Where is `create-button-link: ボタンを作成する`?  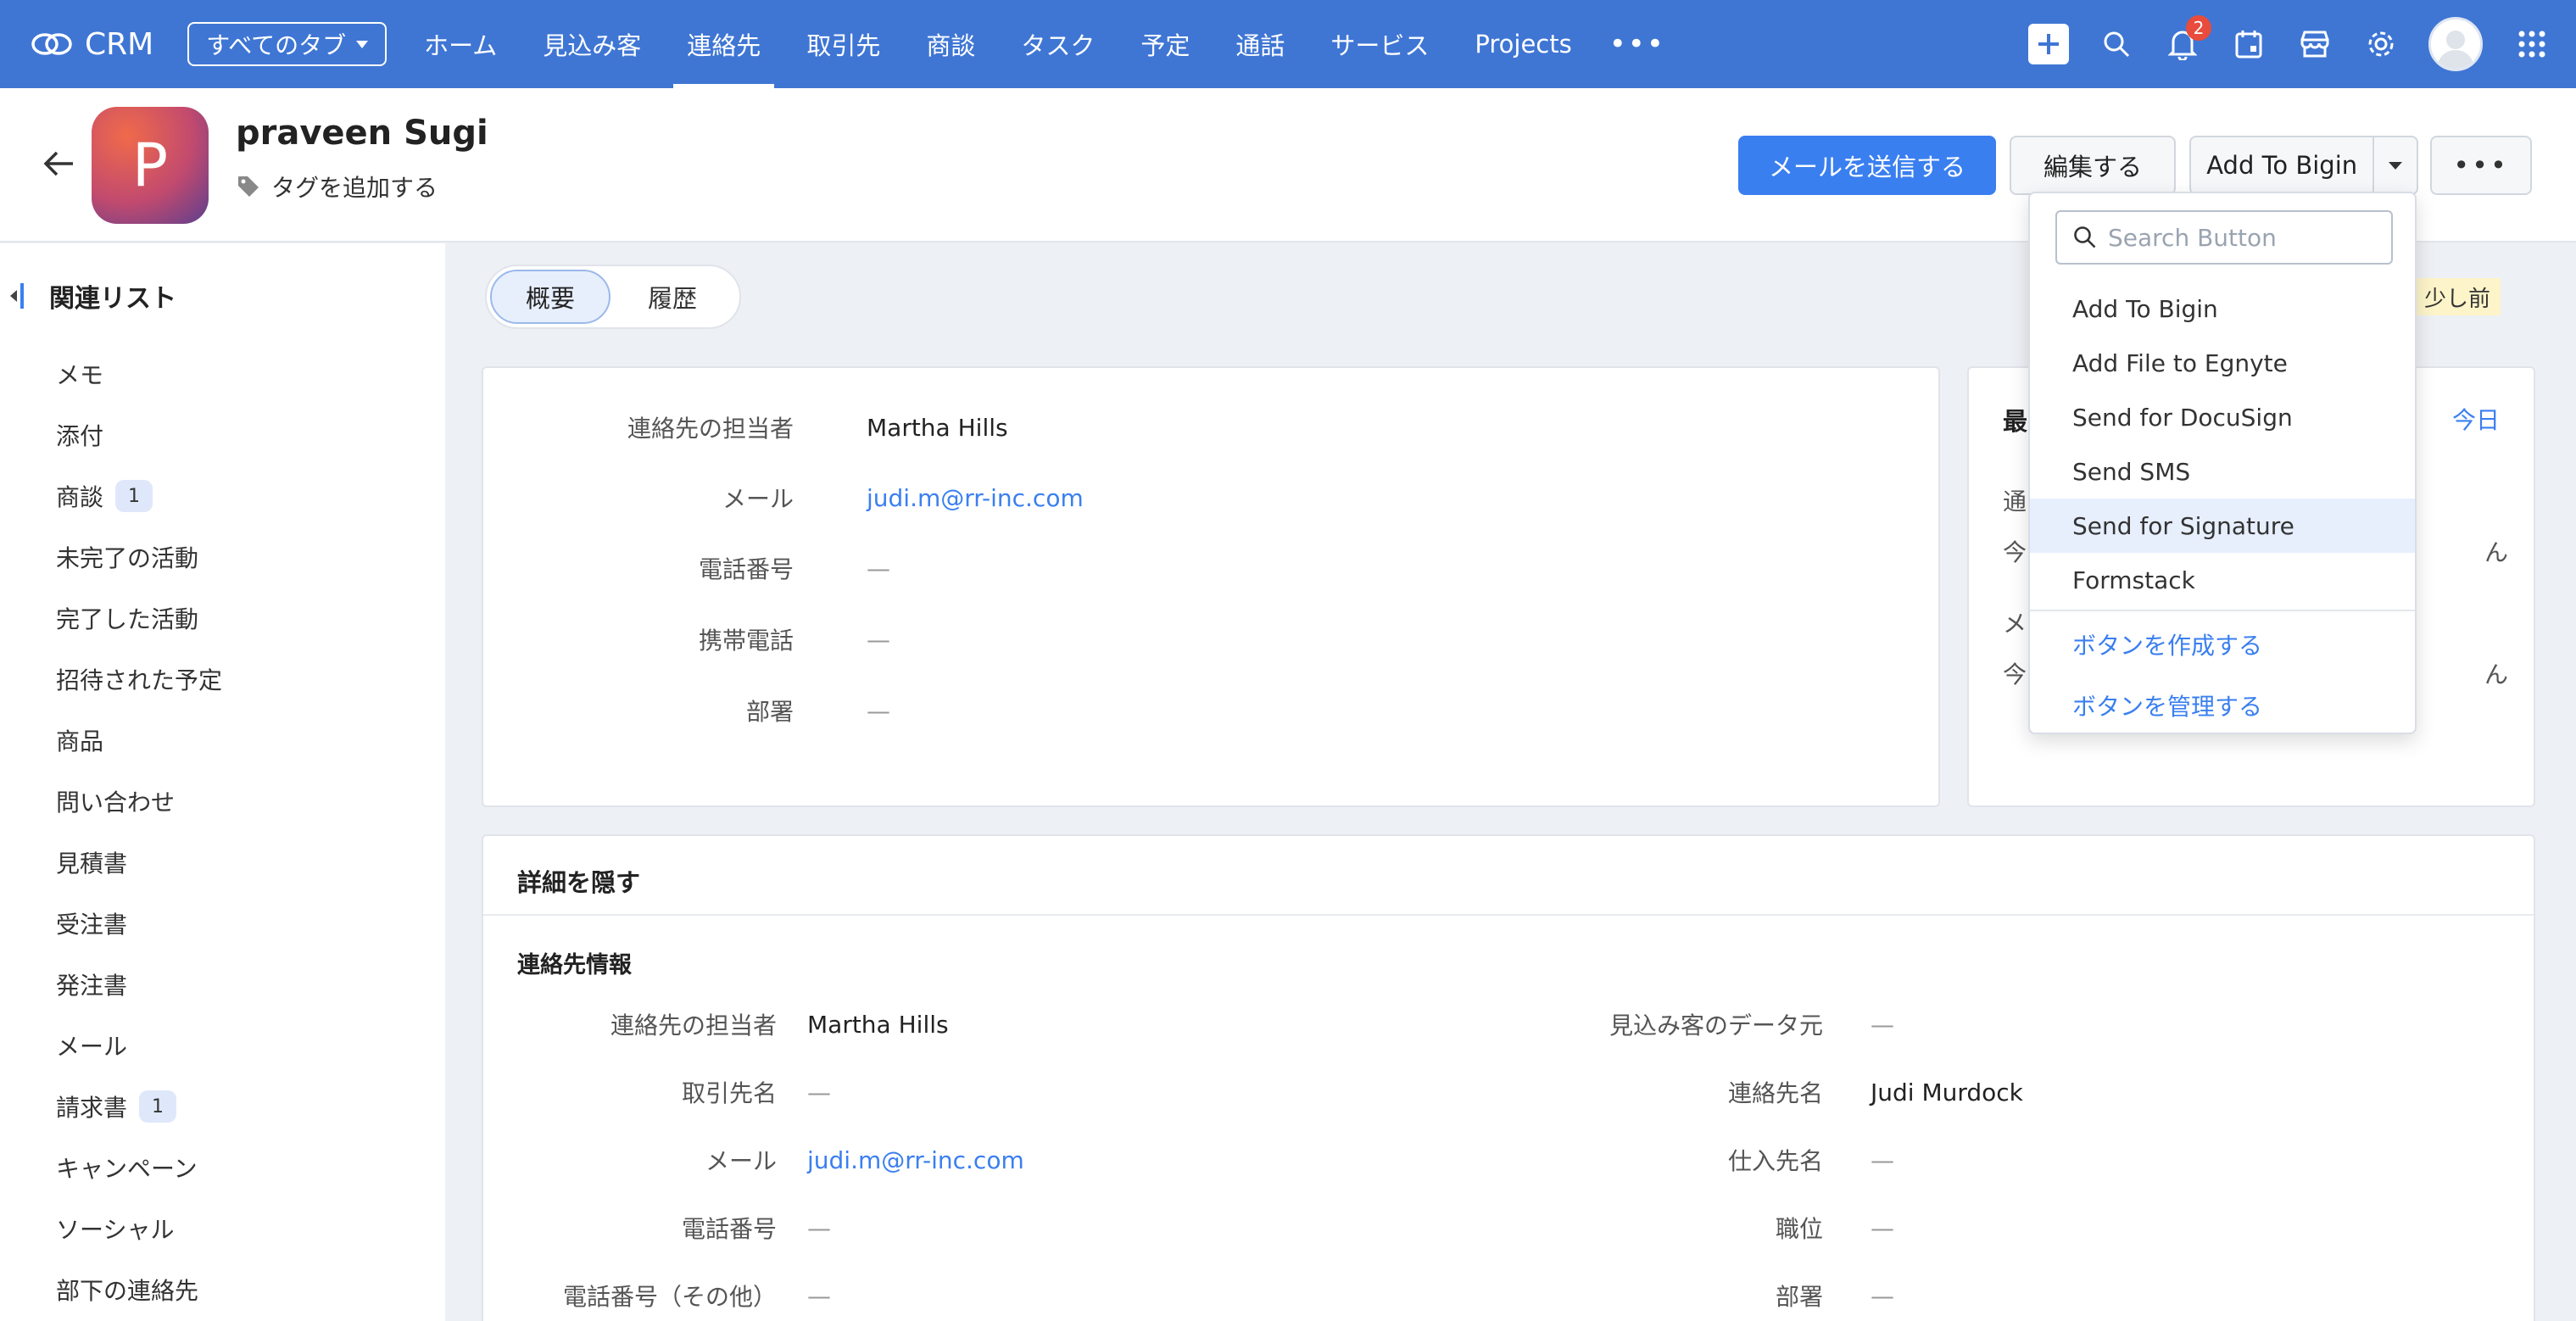
create-button-link: ボタンを作成する is located at coordinates (2167, 644).